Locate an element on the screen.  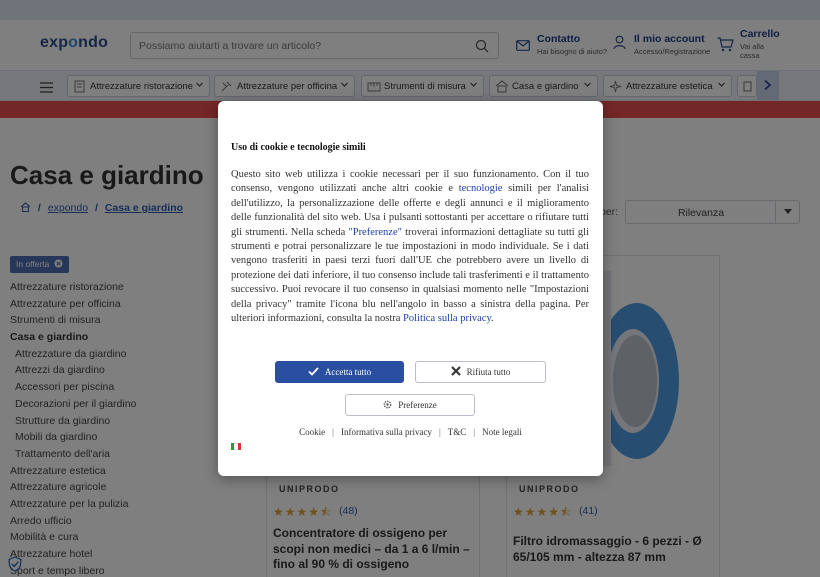
sidebar-category-item: Attrezzature agricole is located at coordinates (130, 487).